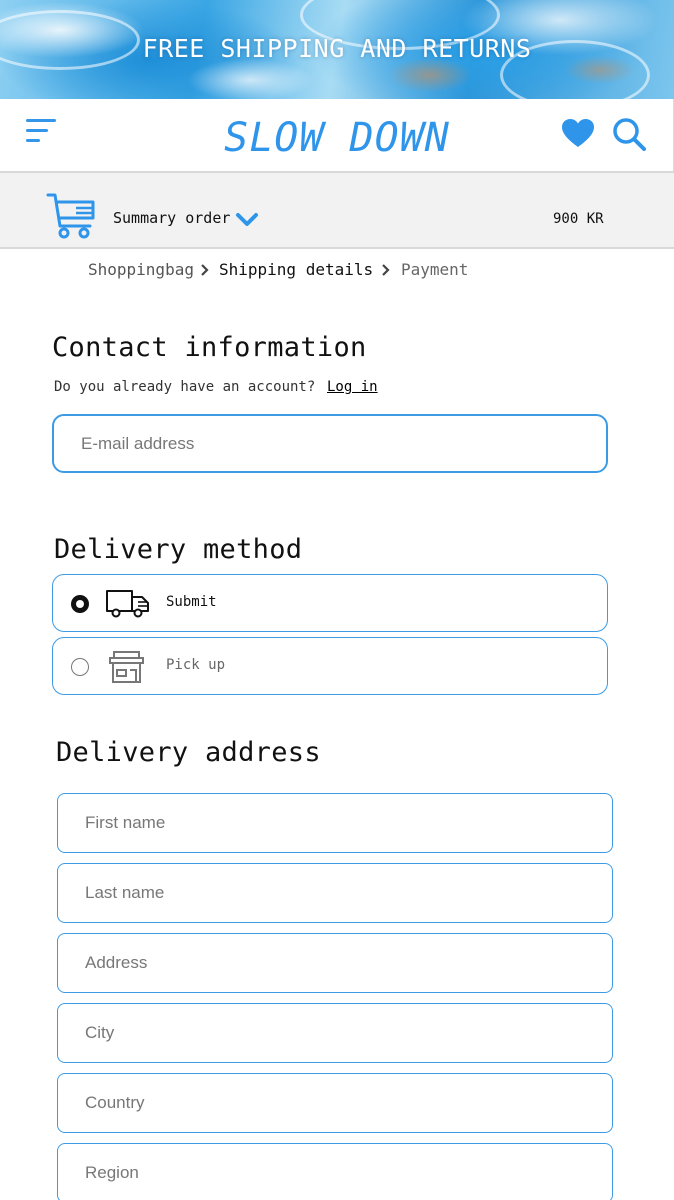 This screenshot has width=674, height=1200. What do you see at coordinates (330, 603) in the screenshot?
I see `delivery-option-submit: Submit` at bounding box center [330, 603].